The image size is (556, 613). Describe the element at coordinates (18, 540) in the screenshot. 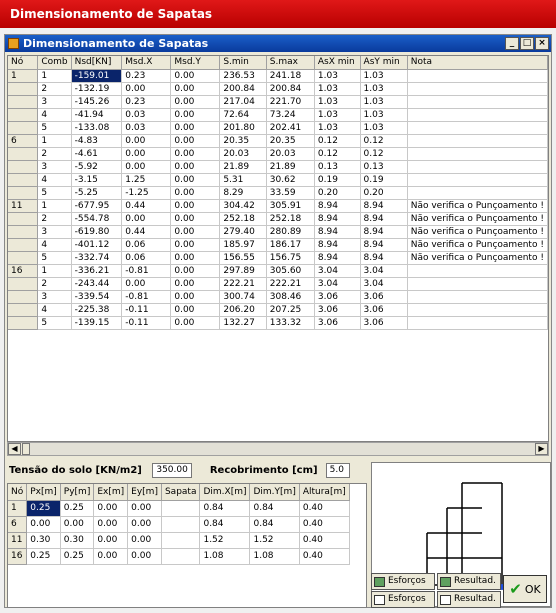

I see `row-header-cell: 11` at that location.